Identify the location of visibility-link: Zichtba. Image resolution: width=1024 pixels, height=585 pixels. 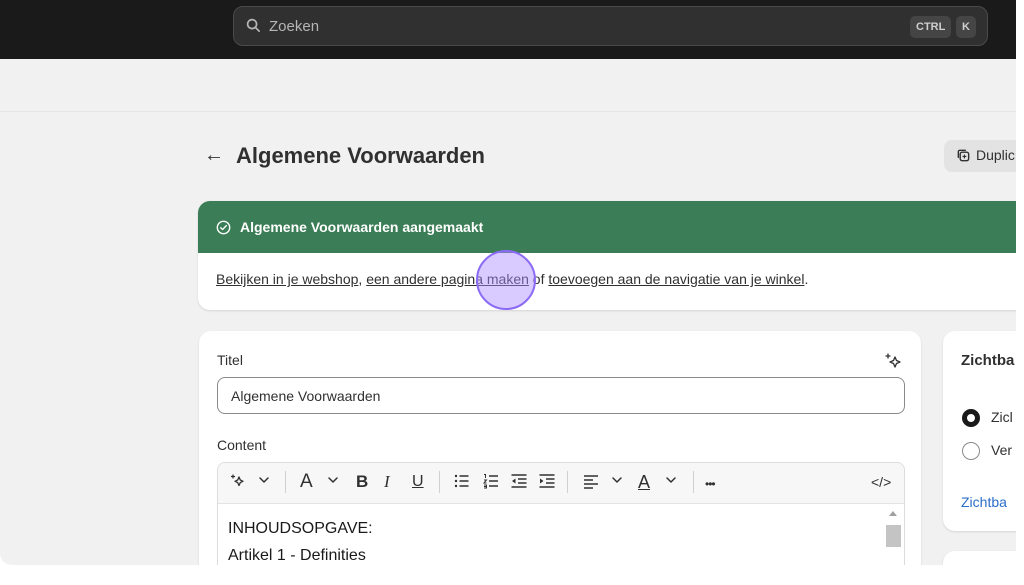
(984, 502).